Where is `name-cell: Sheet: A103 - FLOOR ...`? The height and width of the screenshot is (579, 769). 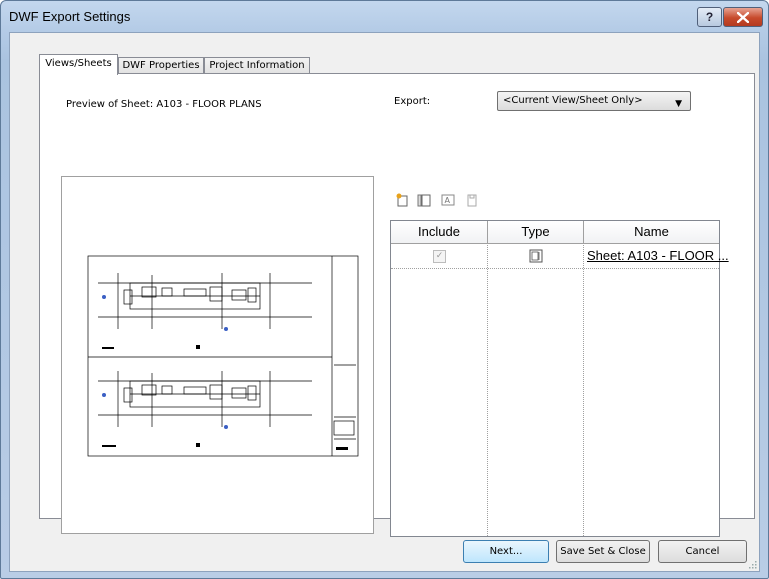 name-cell: Sheet: A103 - FLOOR ... is located at coordinates (658, 256).